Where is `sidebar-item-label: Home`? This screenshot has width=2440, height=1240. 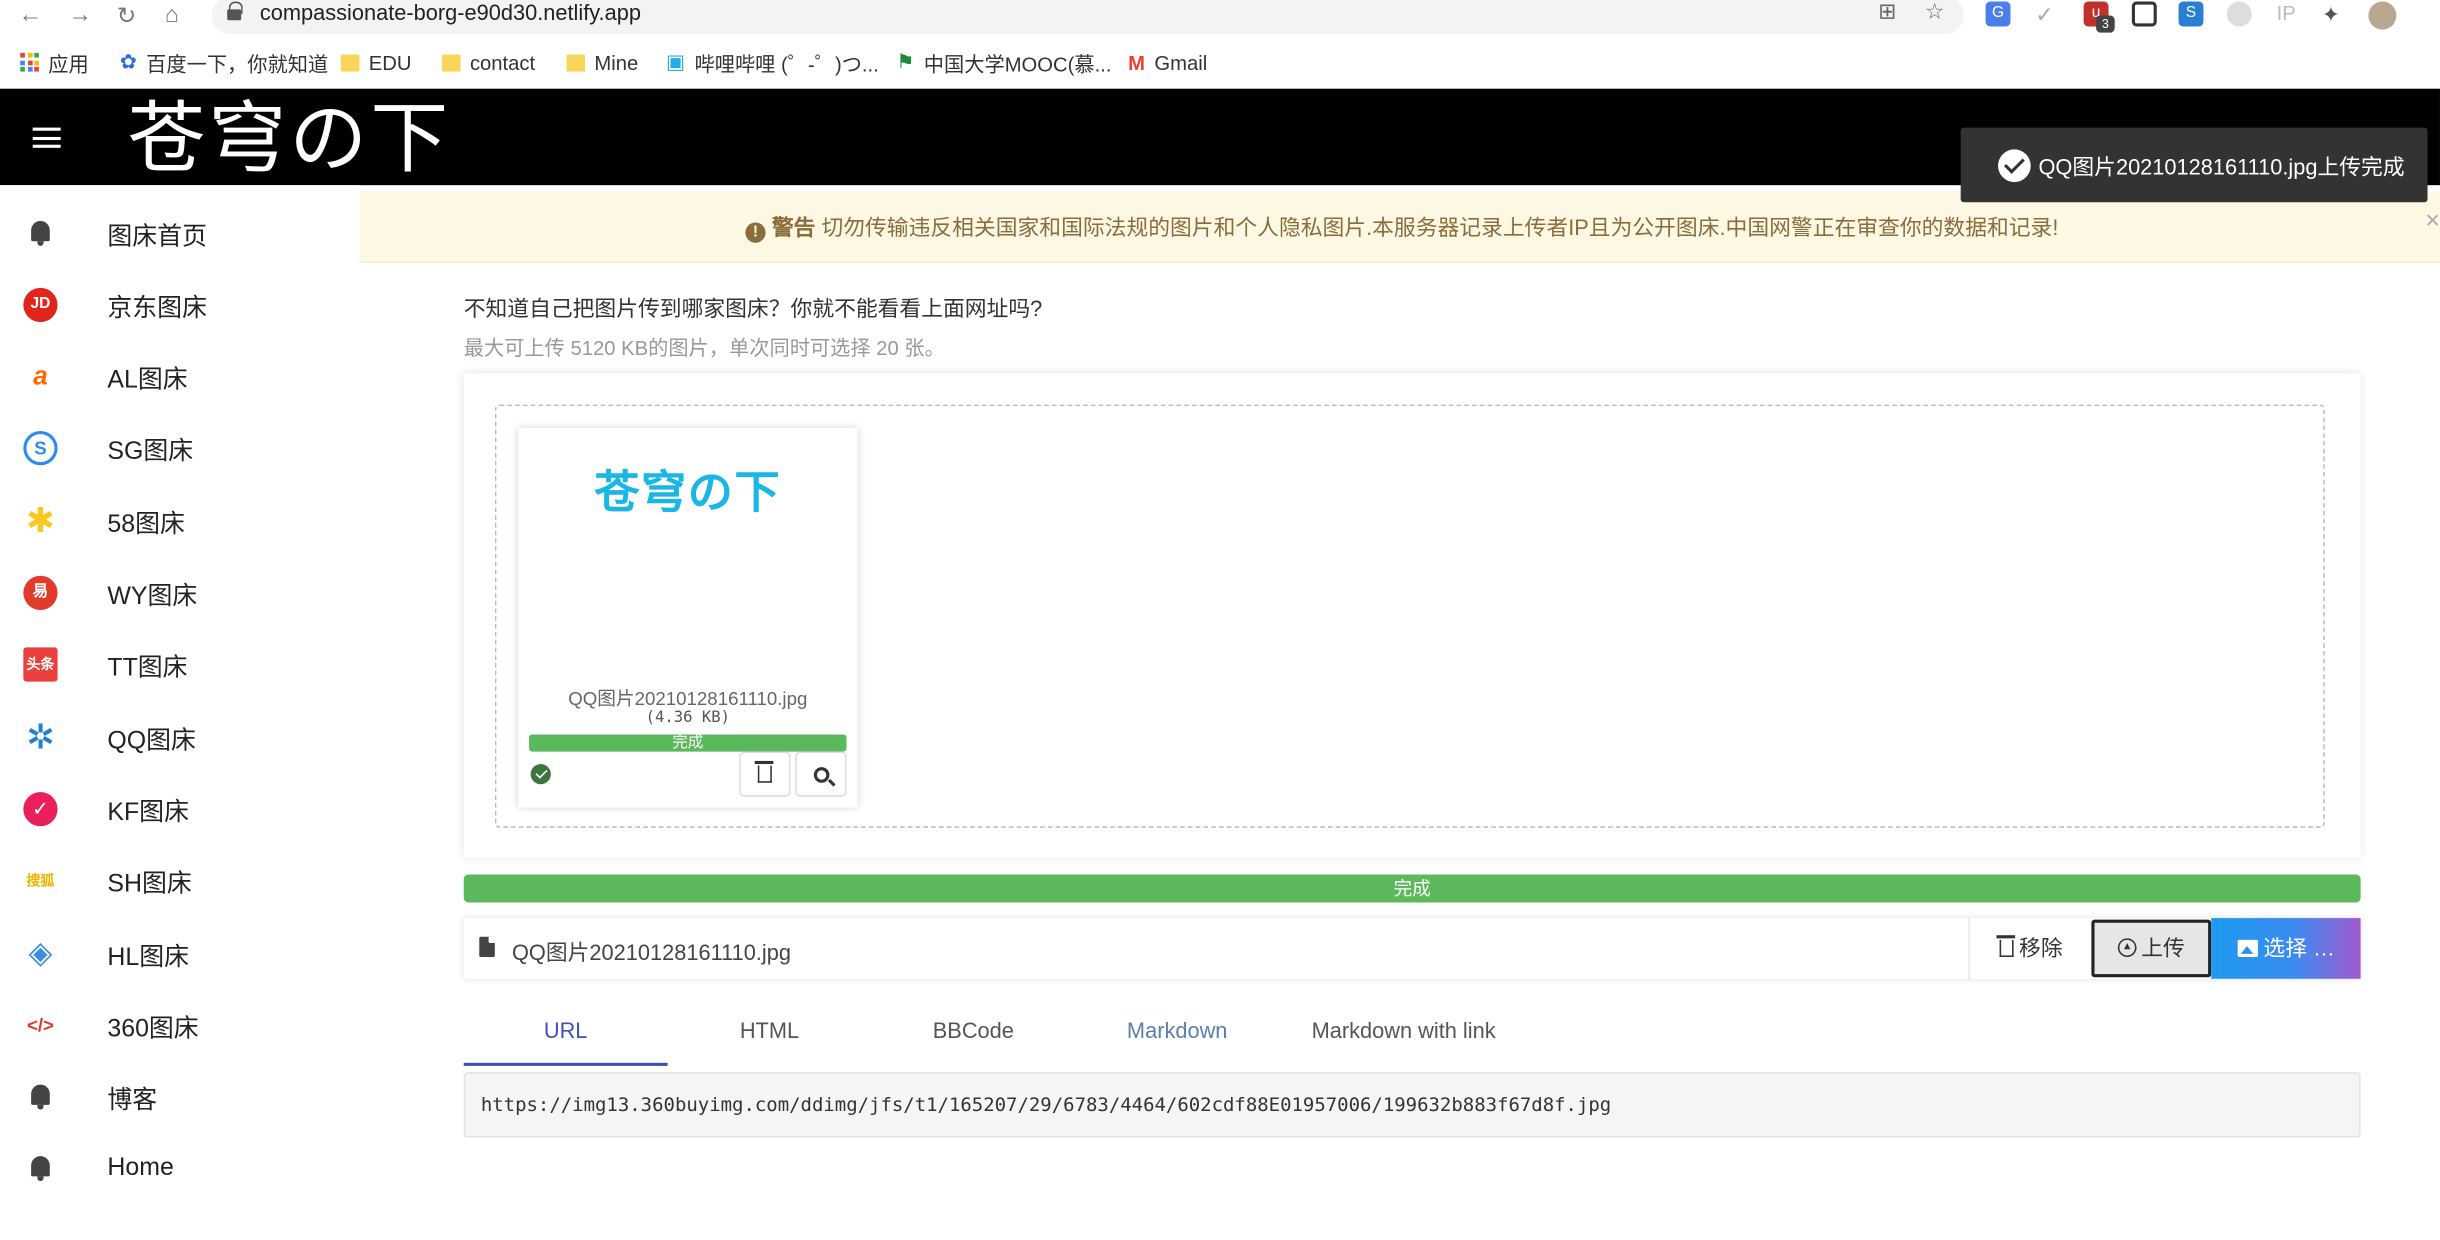 sidebar-item-label: Home is located at coordinates (140, 1168).